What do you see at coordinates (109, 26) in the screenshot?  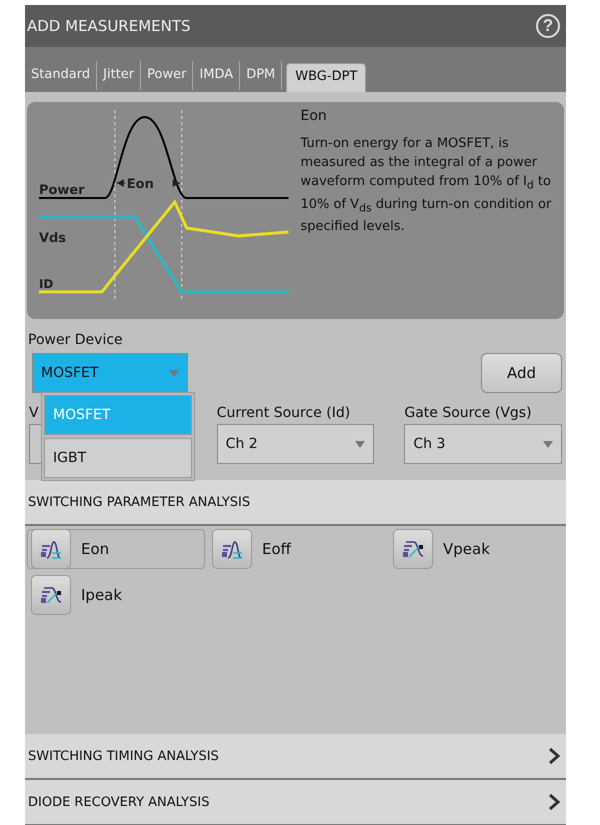 I see `window-title: ADD MEASUREMENTS` at bounding box center [109, 26].